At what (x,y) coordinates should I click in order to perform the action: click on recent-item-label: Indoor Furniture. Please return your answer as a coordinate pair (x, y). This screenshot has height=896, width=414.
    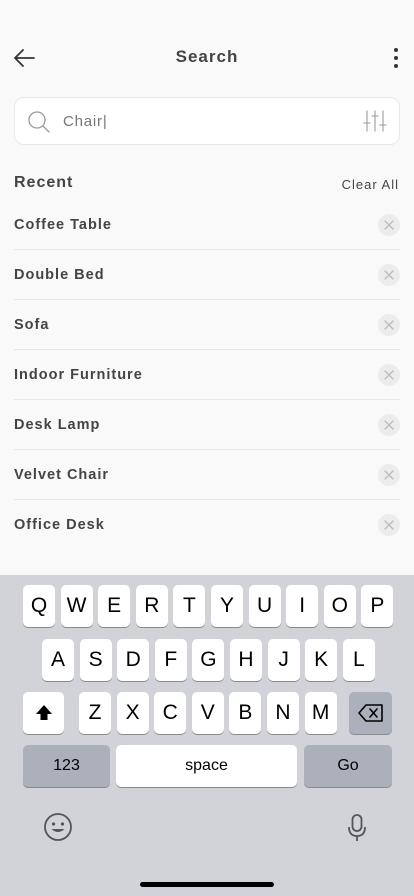
    Looking at the image, I should click on (78, 375).